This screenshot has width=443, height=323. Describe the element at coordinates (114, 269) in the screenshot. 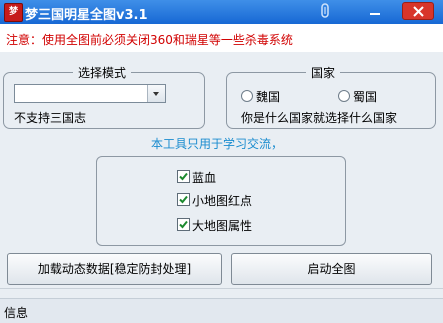

I see `load-dynamic-data-button: 加载动态数据[稳定防封处理]` at that location.